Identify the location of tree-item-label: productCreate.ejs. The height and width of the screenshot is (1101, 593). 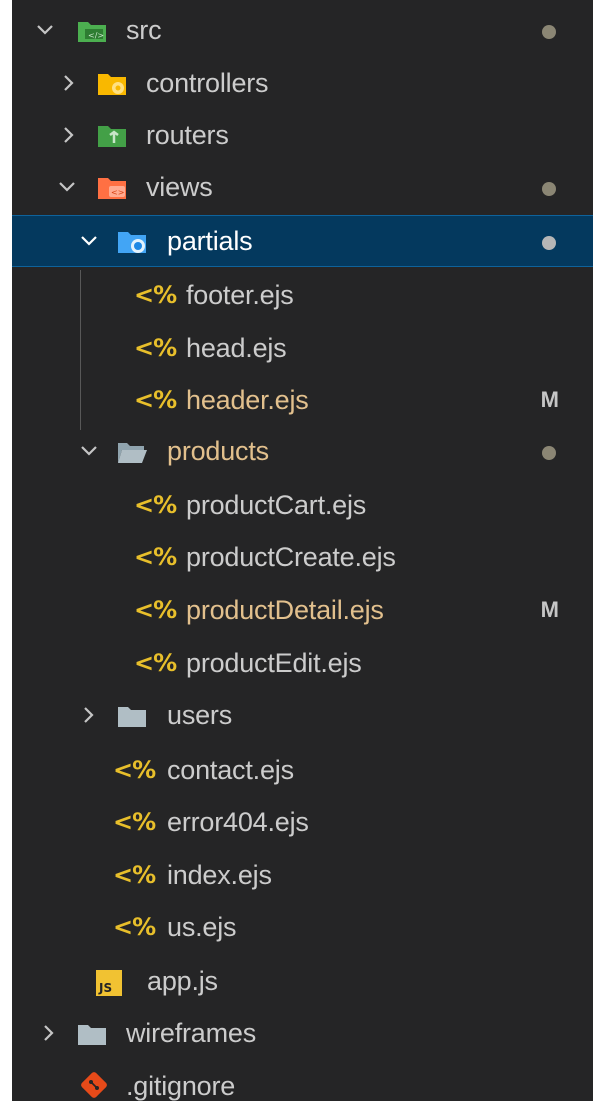
(291, 557).